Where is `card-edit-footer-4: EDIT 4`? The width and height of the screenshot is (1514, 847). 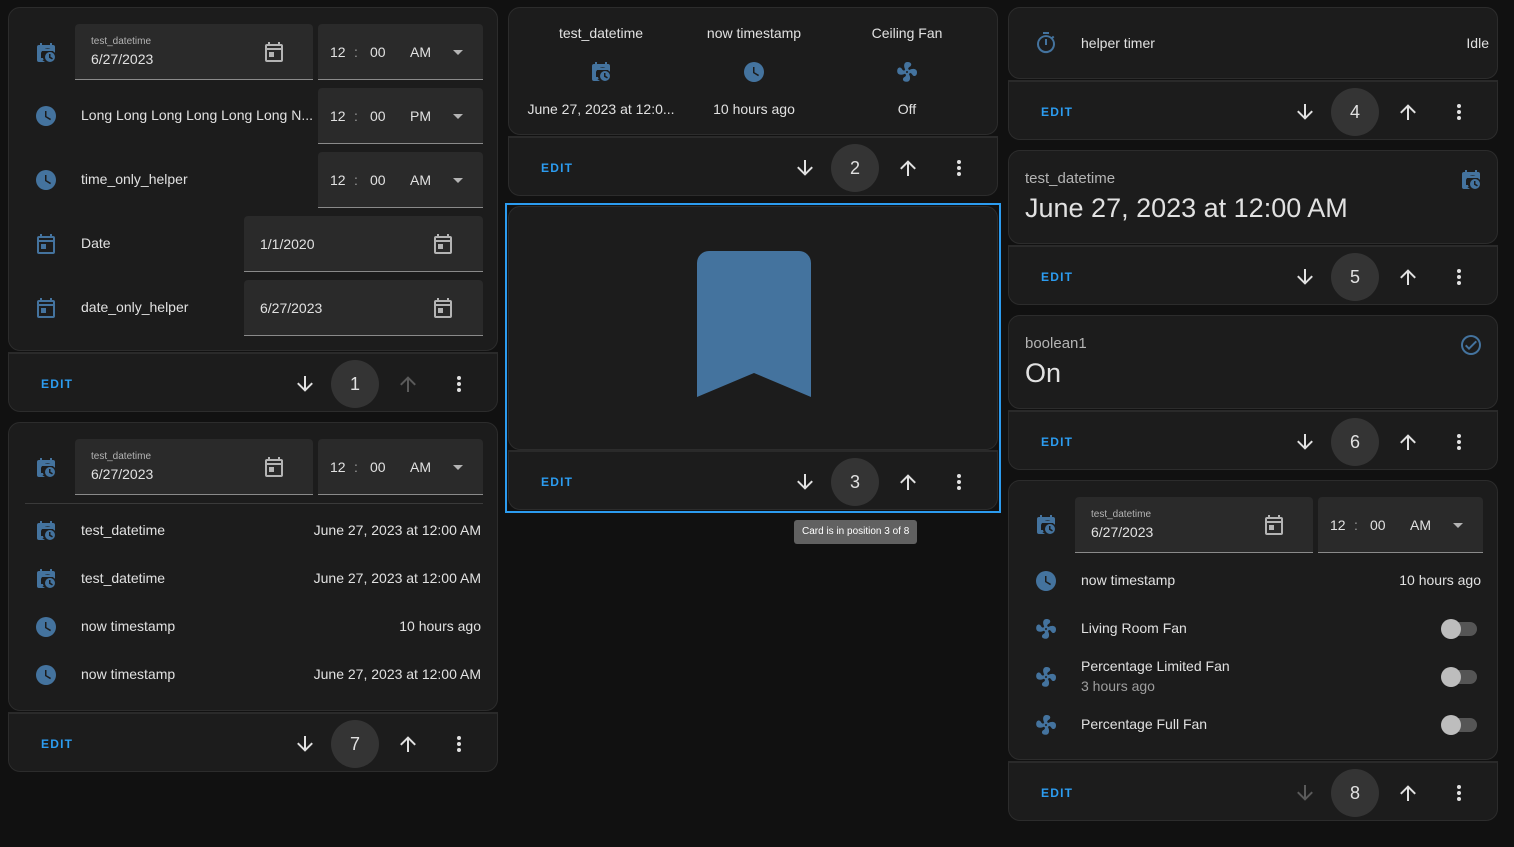 card-edit-footer-4: EDIT 4 is located at coordinates (1253, 110).